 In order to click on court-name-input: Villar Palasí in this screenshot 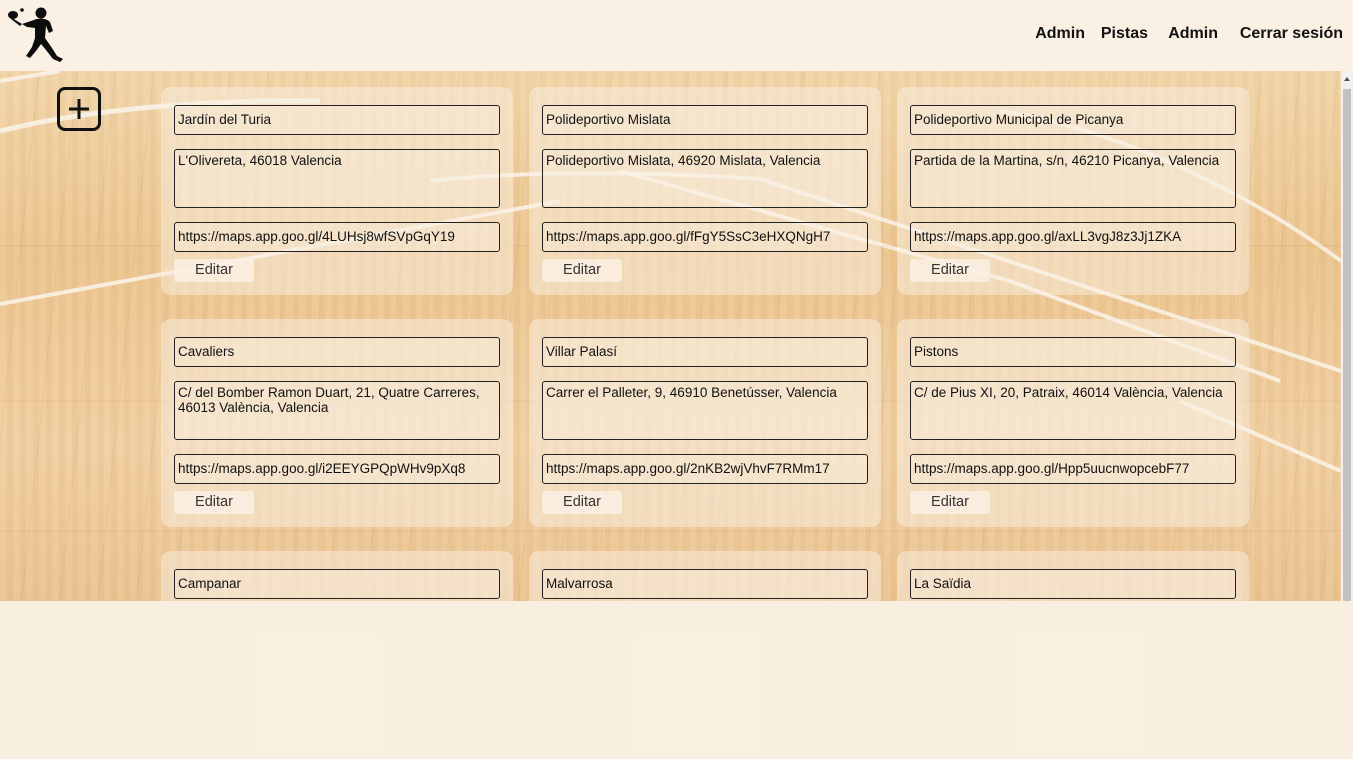, I will do `click(705, 352)`.